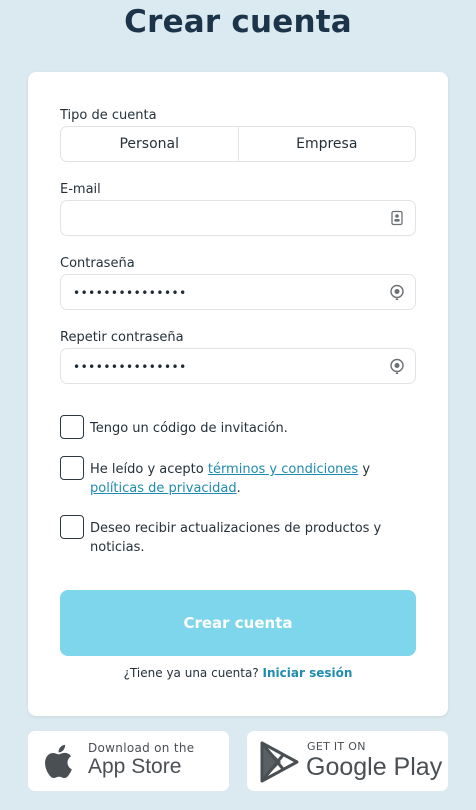 The image size is (476, 810). Describe the element at coordinates (240, 428) in the screenshot. I see `invitation-checkbox-label: Tengo un código de invitación.` at that location.